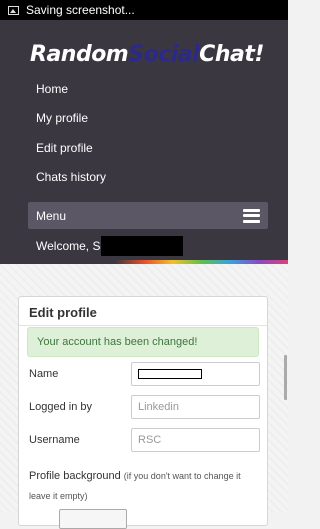  I want to click on hamburger-icon, so click(251, 215).